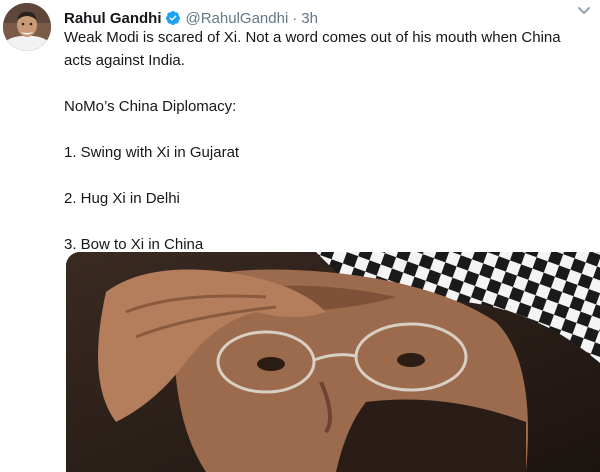 The height and width of the screenshot is (472, 600). I want to click on chevron-down-icon, so click(584, 10).